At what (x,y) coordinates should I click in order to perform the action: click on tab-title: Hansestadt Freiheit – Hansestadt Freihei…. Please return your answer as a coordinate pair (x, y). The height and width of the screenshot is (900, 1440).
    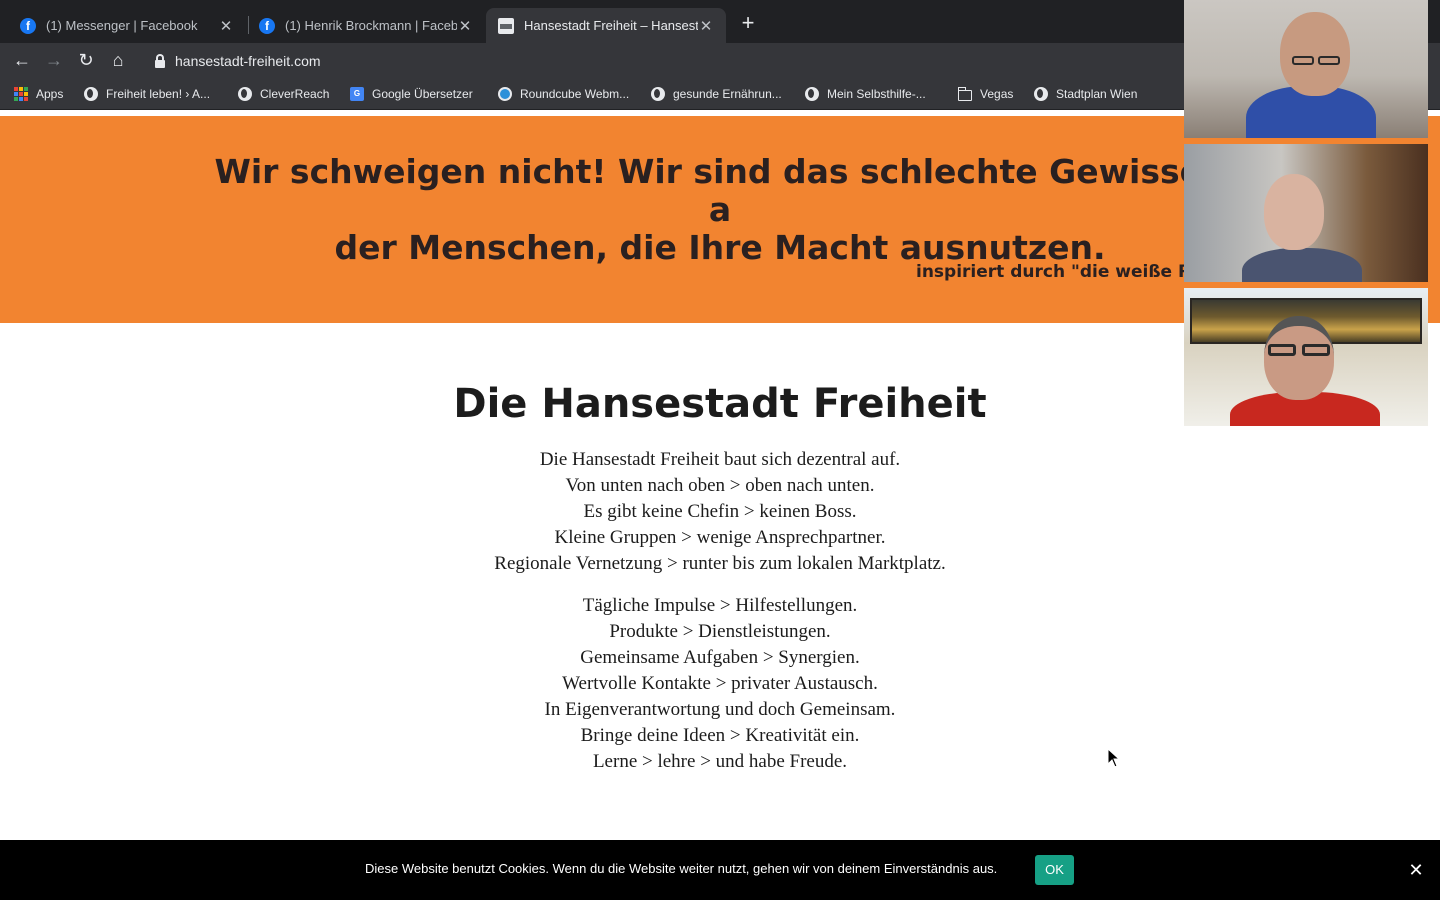
    Looking at the image, I should click on (611, 25).